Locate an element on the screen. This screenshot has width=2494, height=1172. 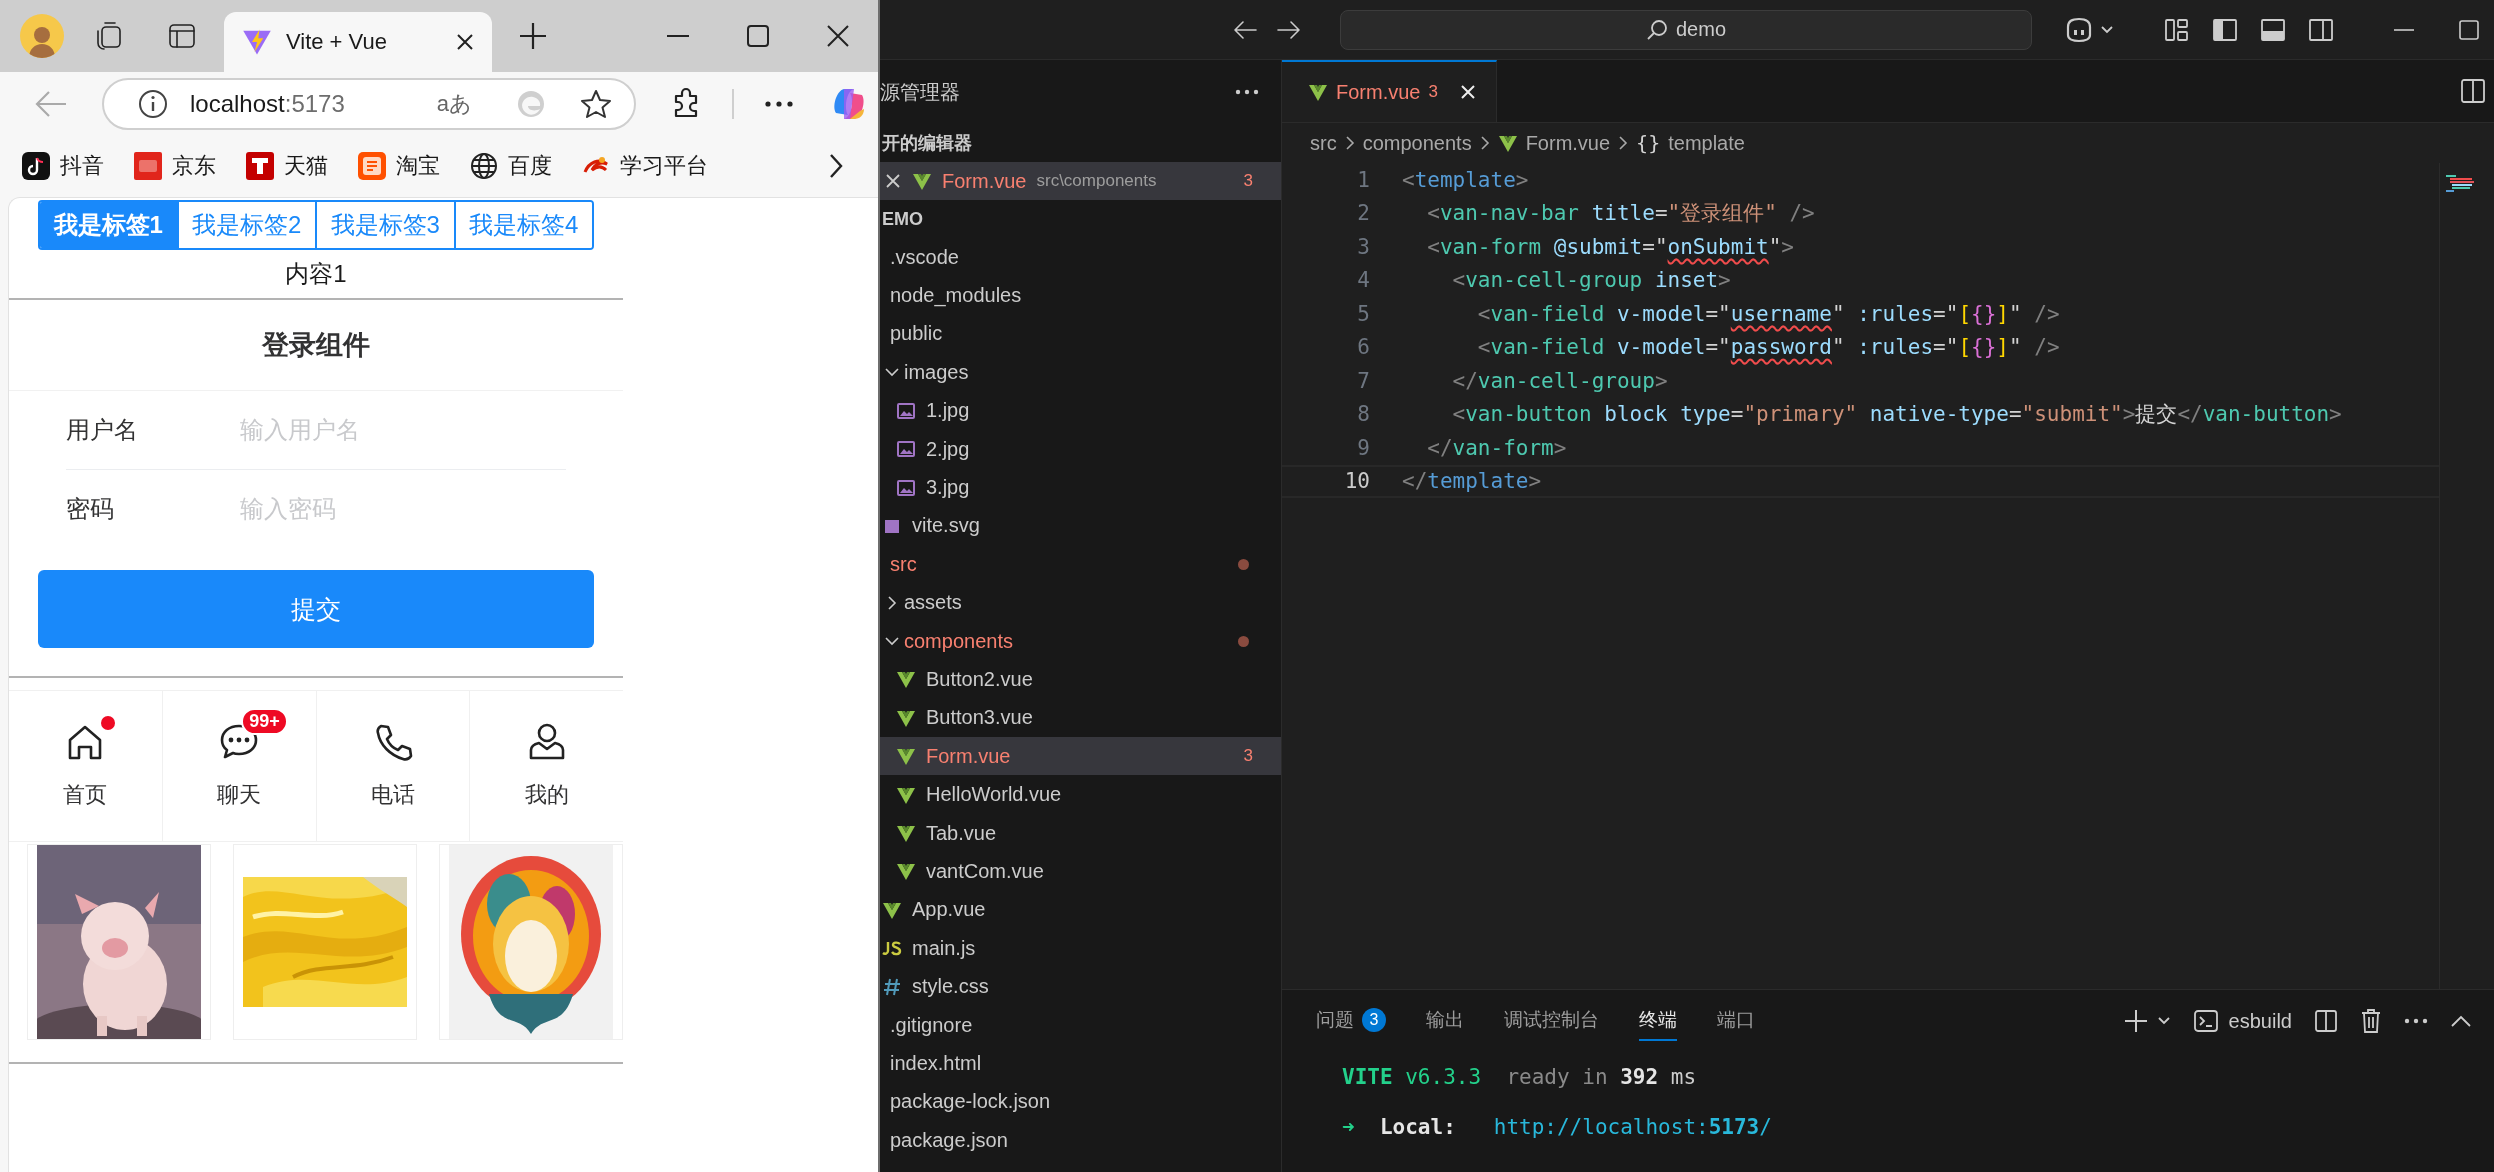
globe-icon is located at coordinates (484, 166).